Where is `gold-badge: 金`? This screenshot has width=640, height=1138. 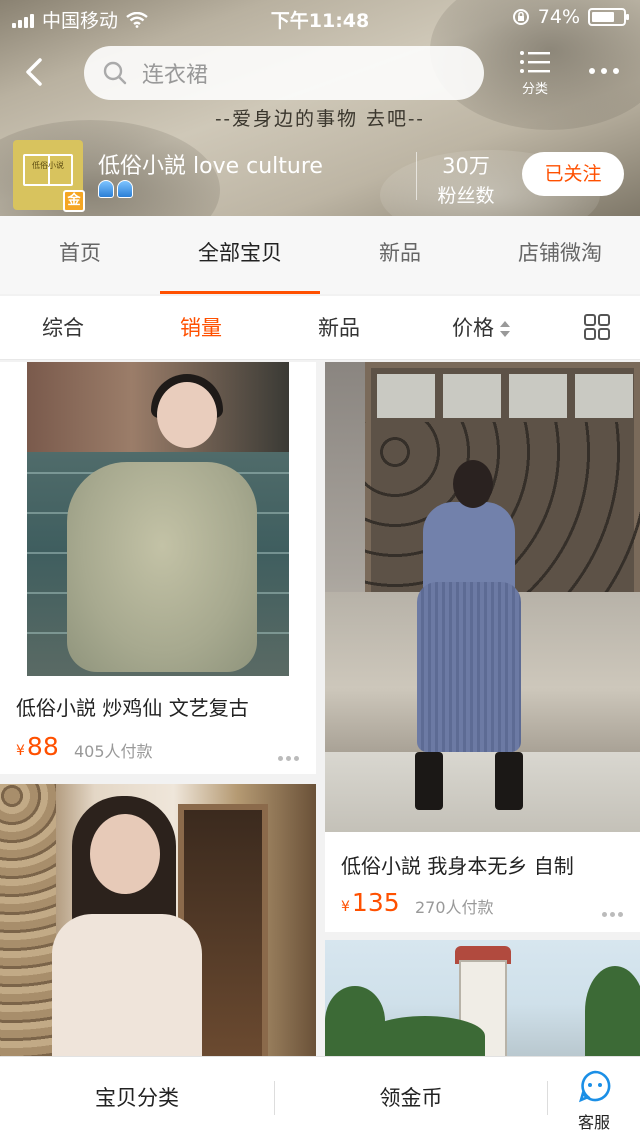
gold-badge: 金 is located at coordinates (74, 201).